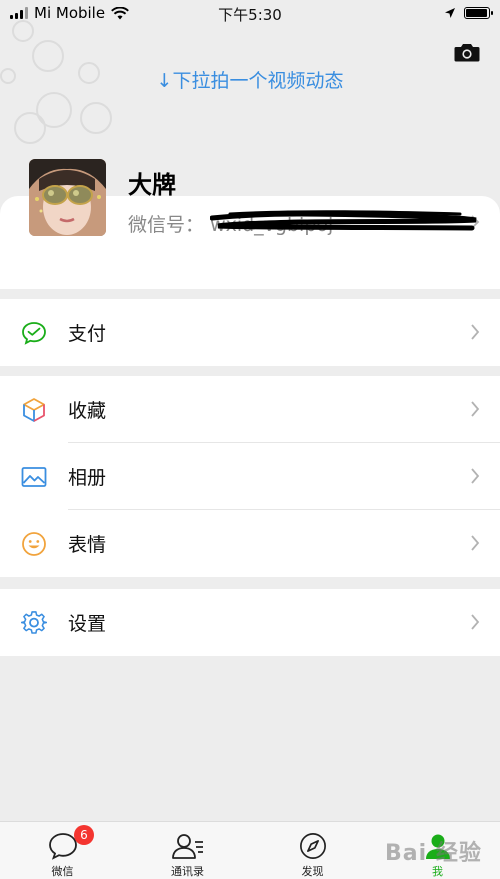 The height and width of the screenshot is (879, 500). I want to click on menu-item-album: 相册, so click(250, 476).